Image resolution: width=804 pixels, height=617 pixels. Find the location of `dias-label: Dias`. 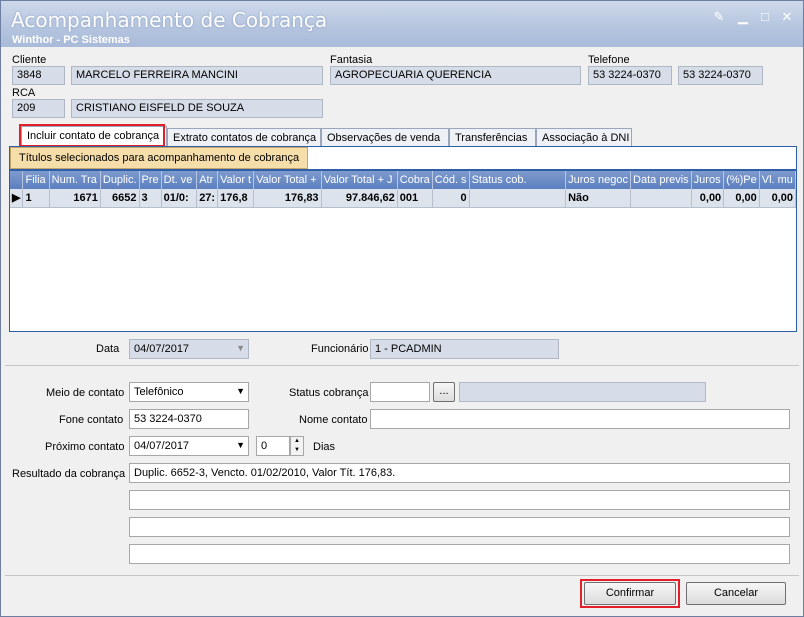

dias-label: Dias is located at coordinates (324, 447).